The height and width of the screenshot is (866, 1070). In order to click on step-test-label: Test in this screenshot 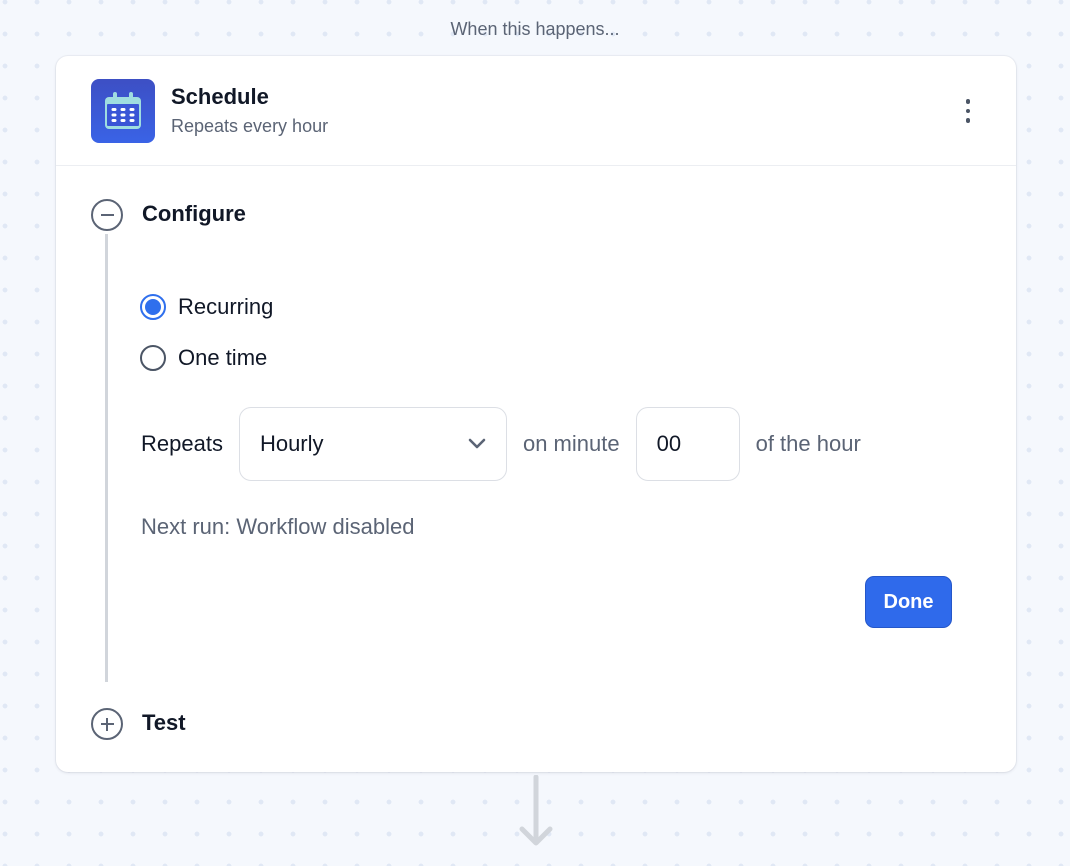, I will do `click(164, 723)`.